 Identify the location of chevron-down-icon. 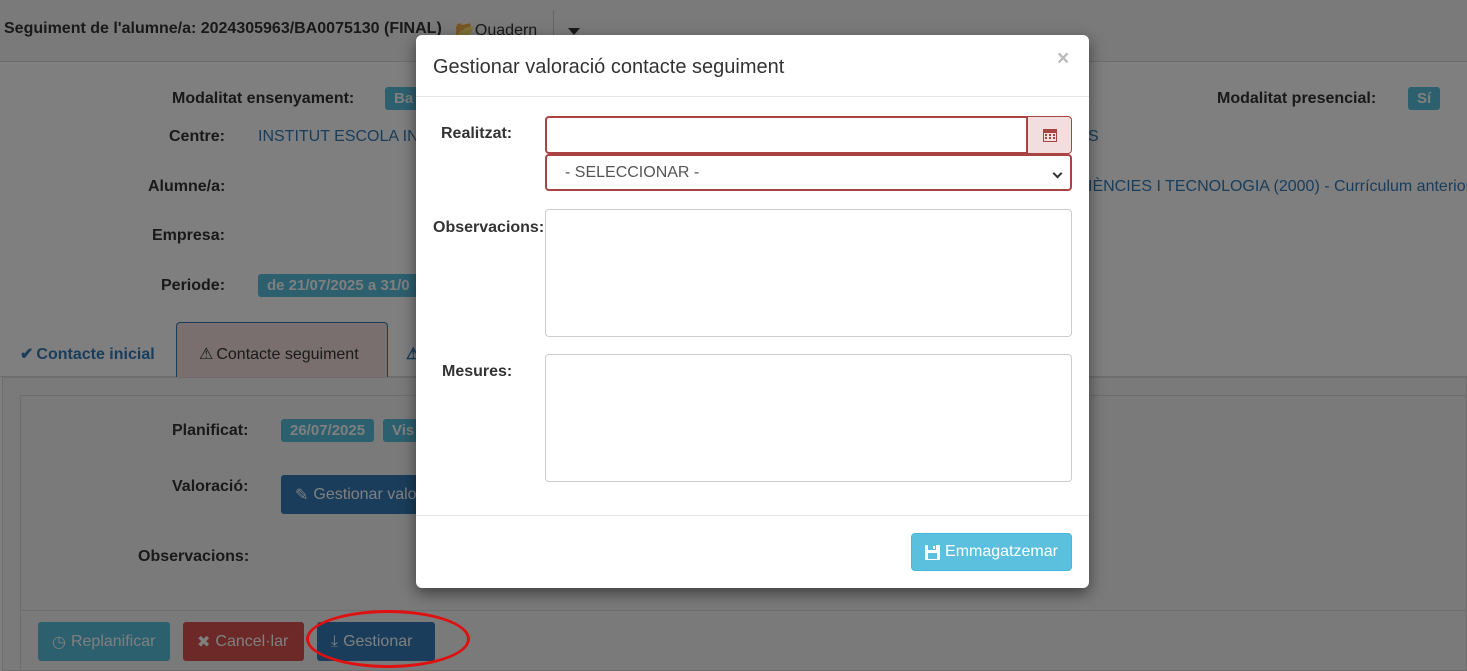
(1057, 173).